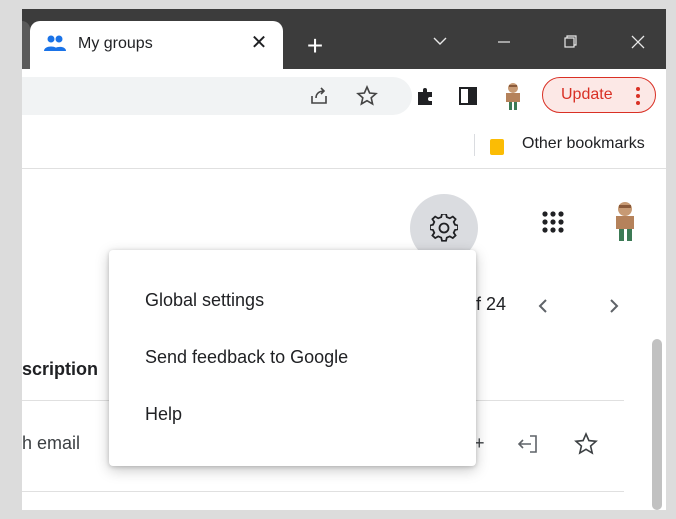 The width and height of the screenshot is (676, 519). Describe the element at coordinates (51, 443) in the screenshot. I see `group-row-description: h email` at that location.